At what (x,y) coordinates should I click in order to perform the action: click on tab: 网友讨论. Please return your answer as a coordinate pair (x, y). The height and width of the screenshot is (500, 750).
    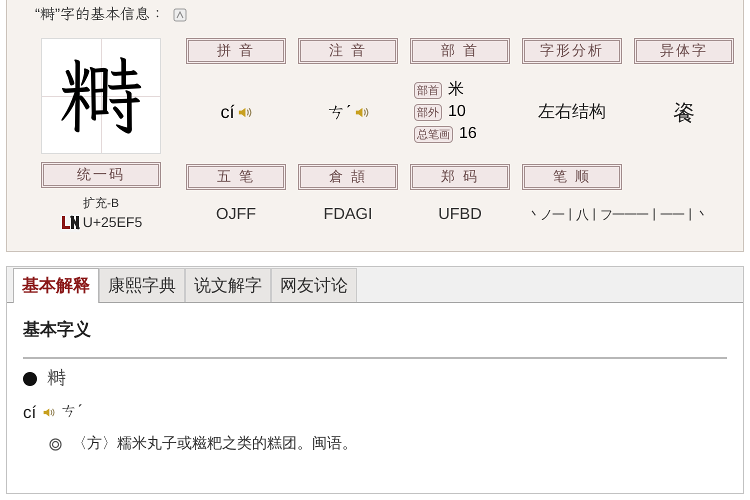
    Looking at the image, I should click on (314, 285).